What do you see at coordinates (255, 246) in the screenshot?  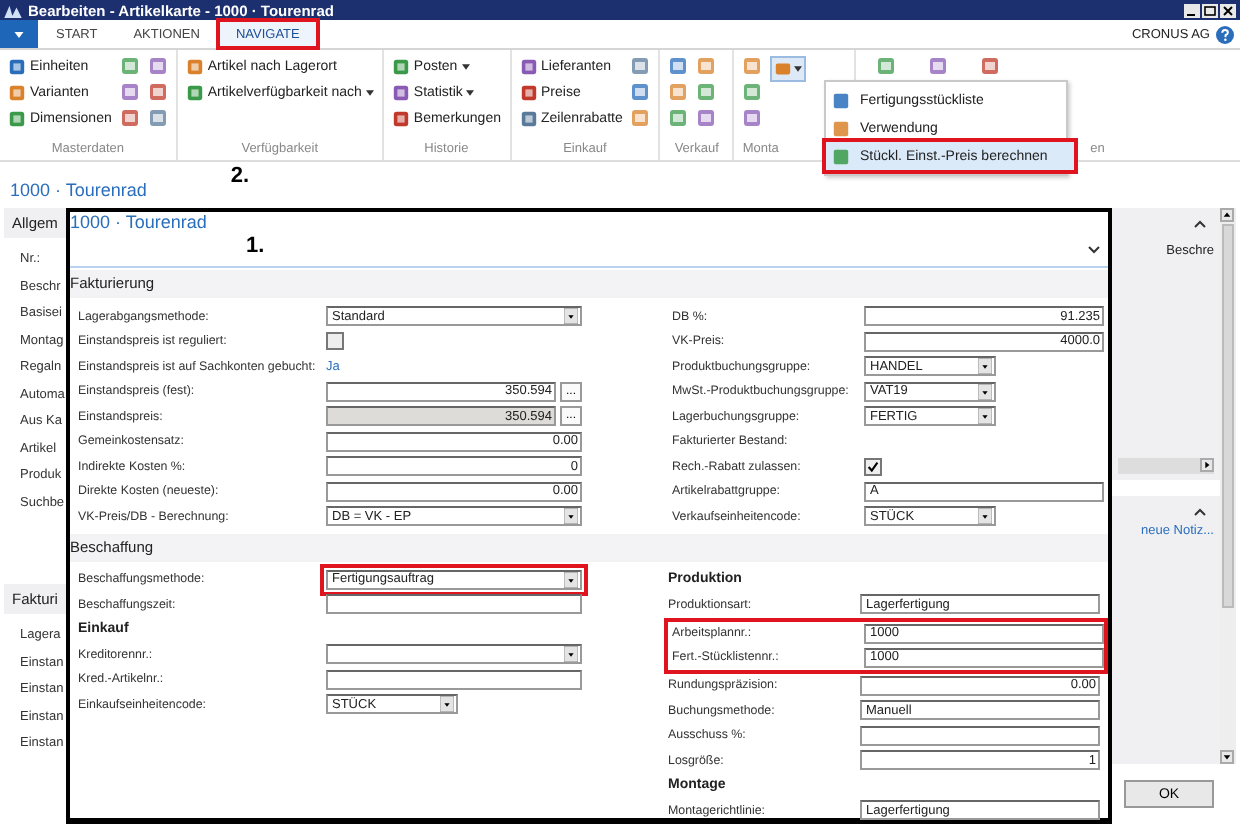 I see `step-number: 1.` at bounding box center [255, 246].